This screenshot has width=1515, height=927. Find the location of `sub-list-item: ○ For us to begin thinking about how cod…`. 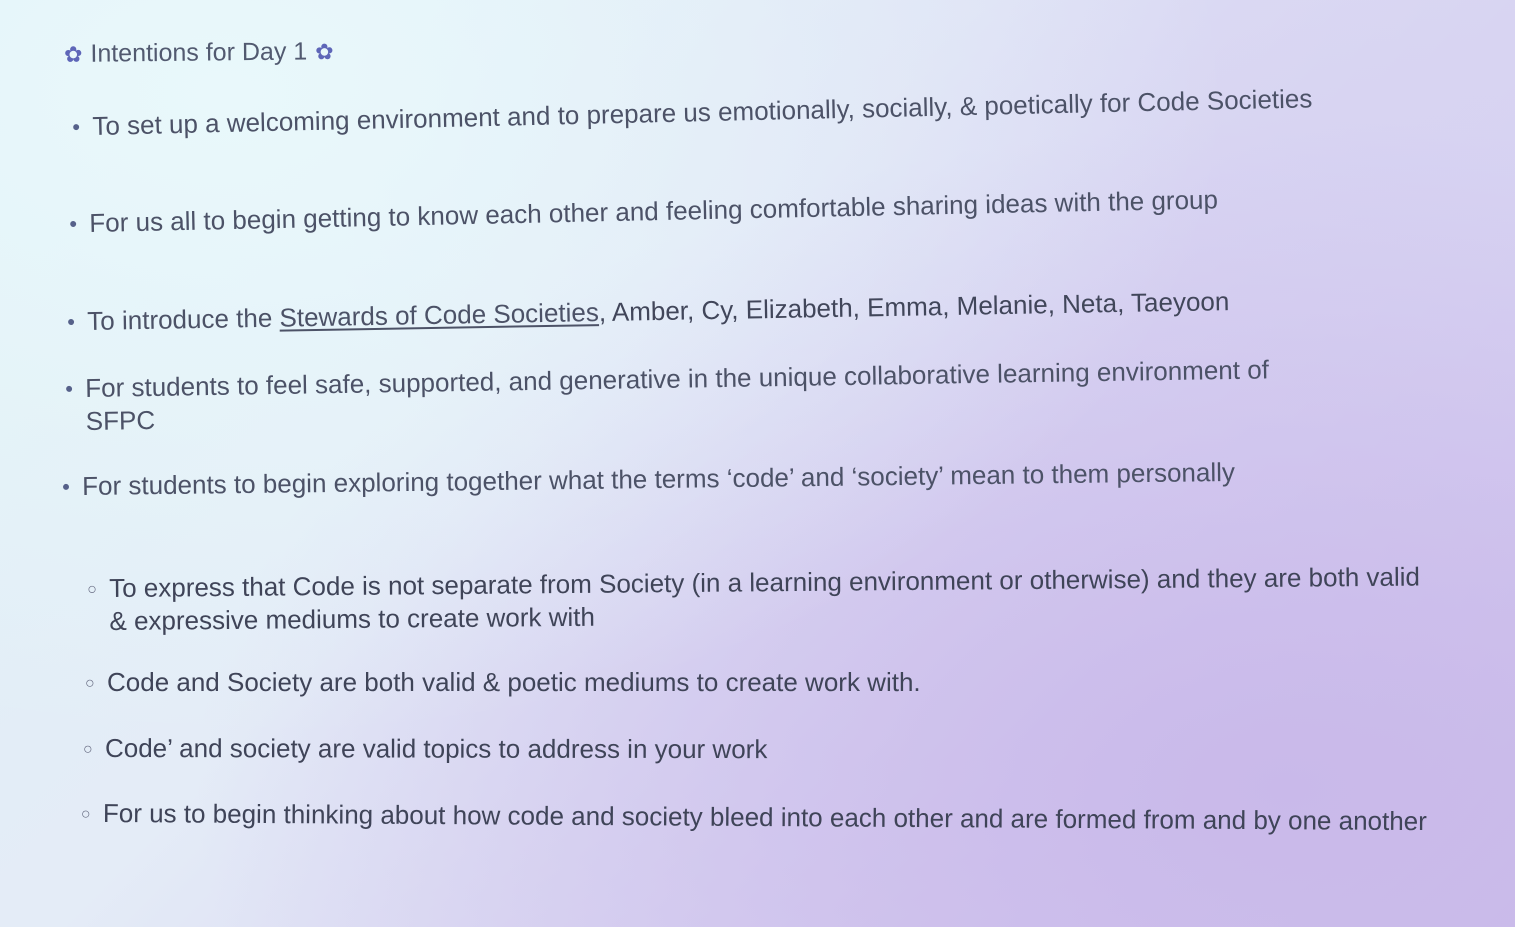

sub-list-item: ○ For us to begin thinking about how cod… is located at coordinates (757, 817).